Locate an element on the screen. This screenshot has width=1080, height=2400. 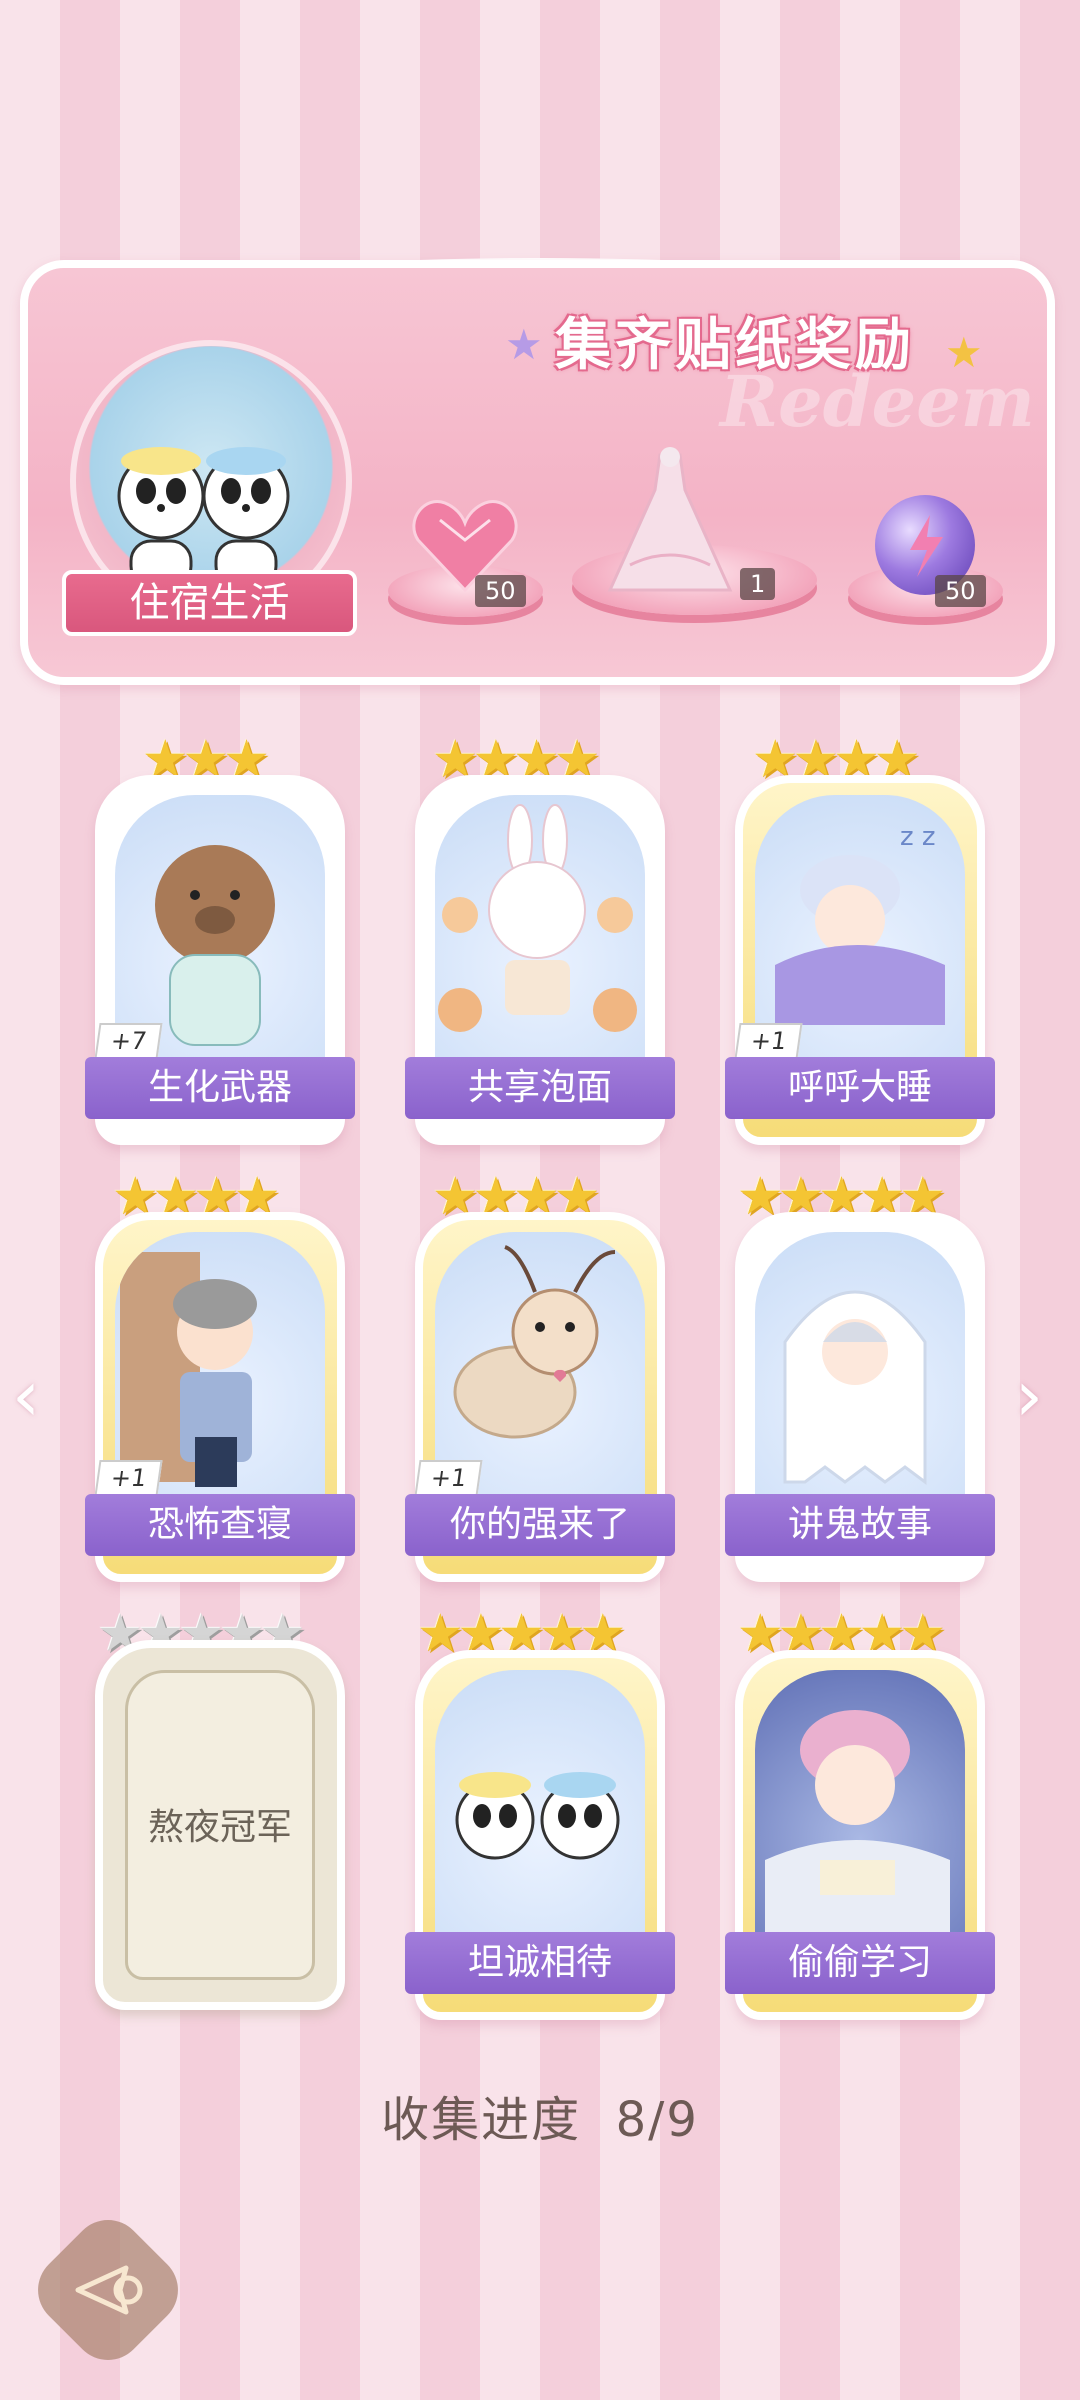
collection-progress: 收集进度 8/9 is located at coordinates (540, 2115).